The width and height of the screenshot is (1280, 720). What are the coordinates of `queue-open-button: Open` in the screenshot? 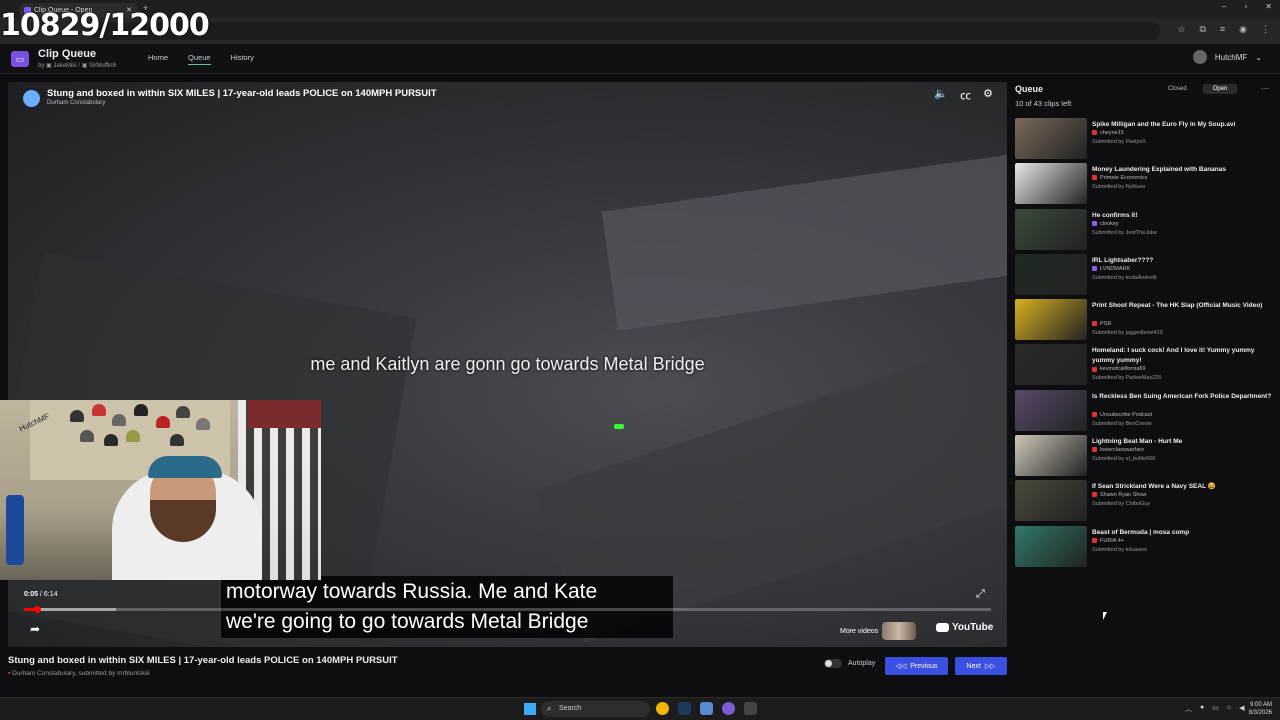 It's located at (1220, 89).